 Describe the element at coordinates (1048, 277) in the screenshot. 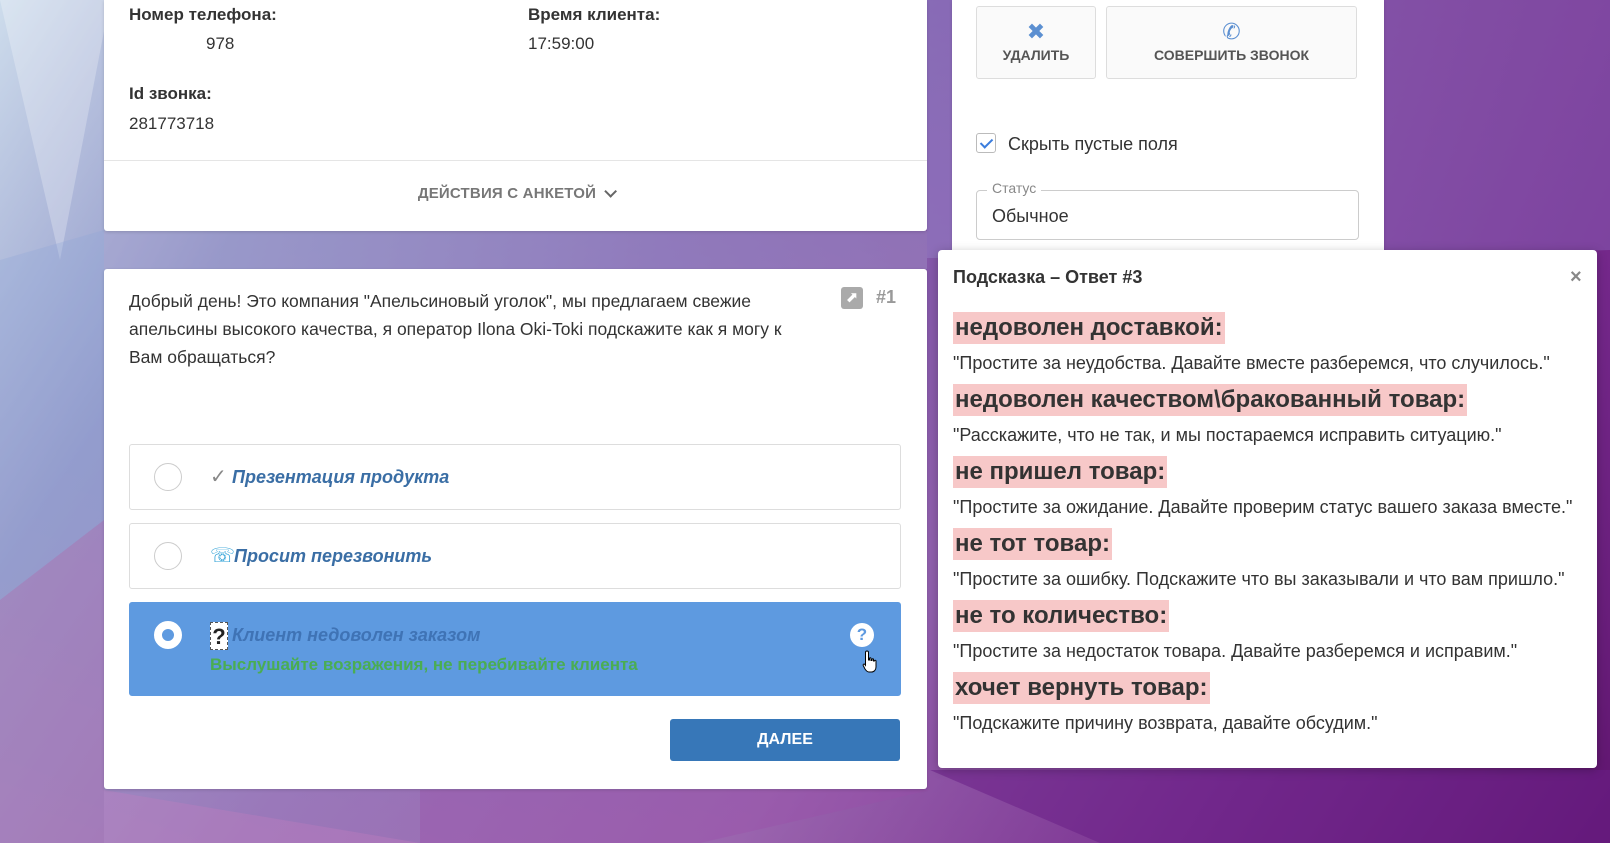

I see `hint-popup-title: Подсказка – Ответ #3` at that location.